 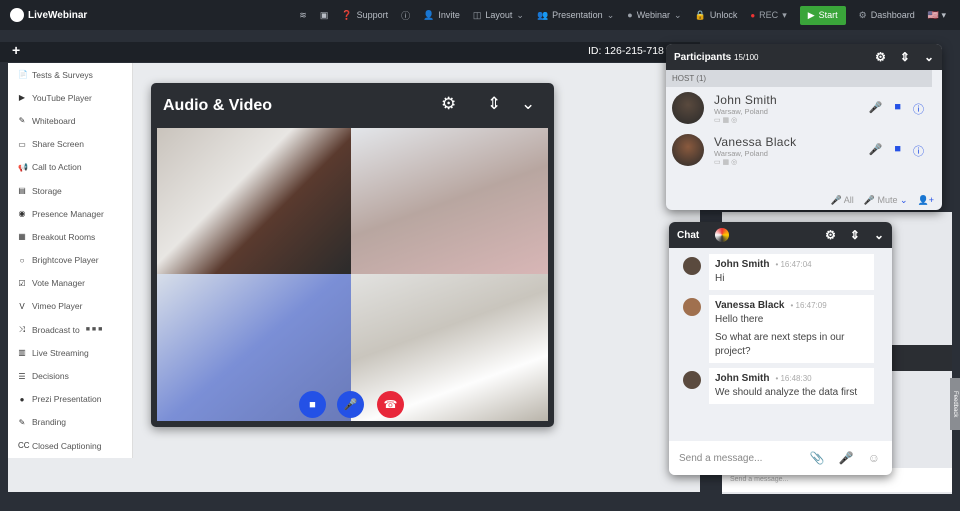 What do you see at coordinates (48, 15) in the screenshot?
I see `logo: LiveWebinar` at bounding box center [48, 15].